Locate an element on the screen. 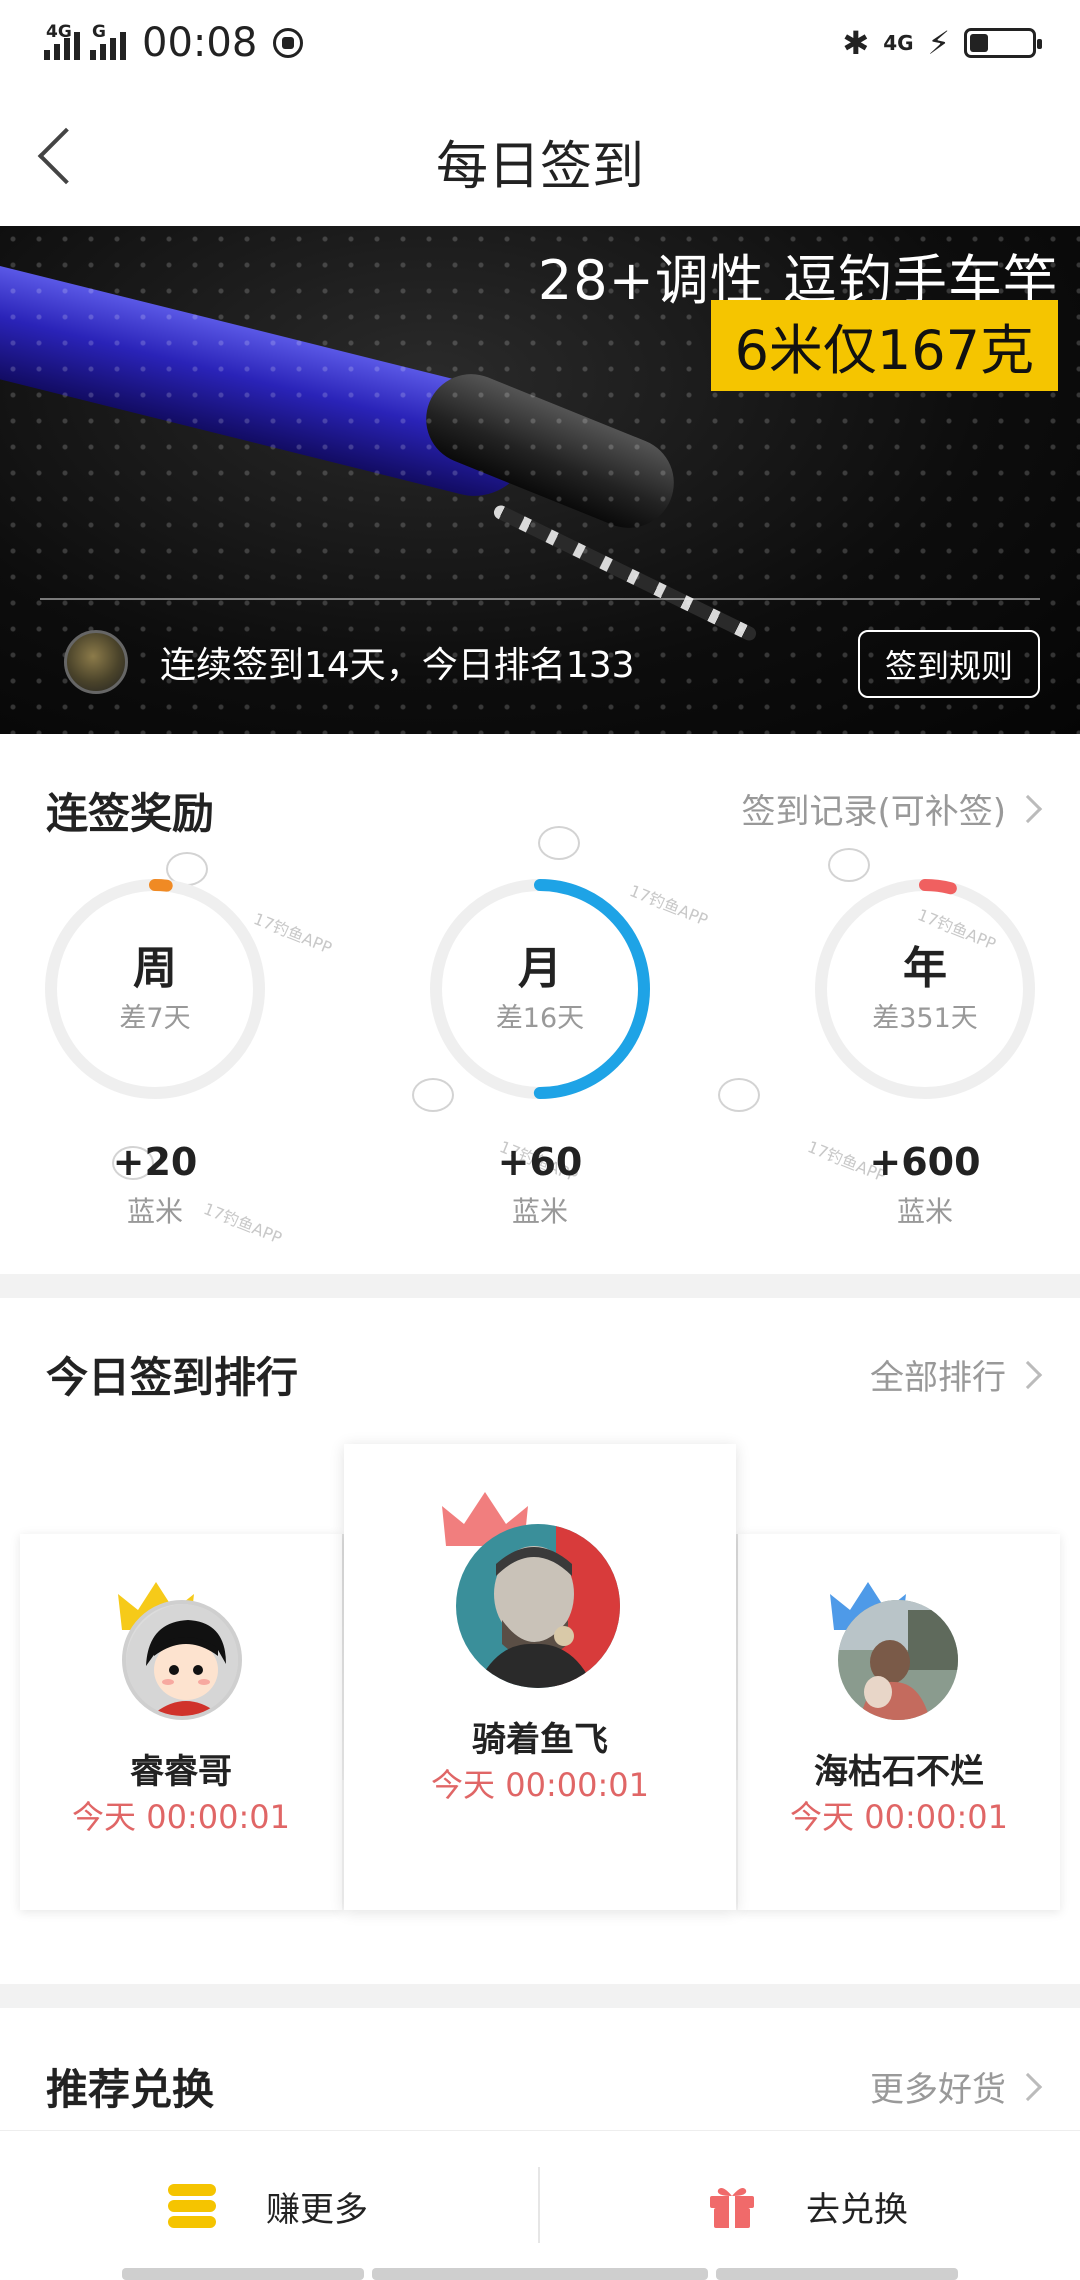 Image resolution: width=1080 pixels, height=2280 pixels. status-right: ✱ 4G ⚡ is located at coordinates (942, 43).